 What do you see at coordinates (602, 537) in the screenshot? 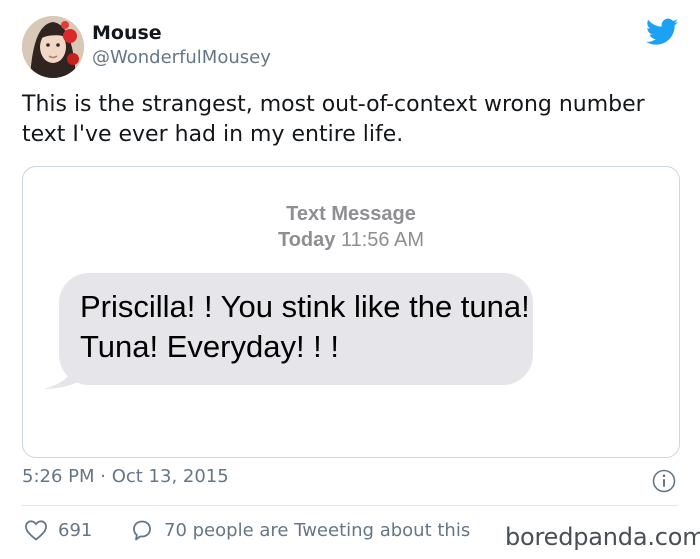
I see `watermark: boredpanda.com` at bounding box center [602, 537].